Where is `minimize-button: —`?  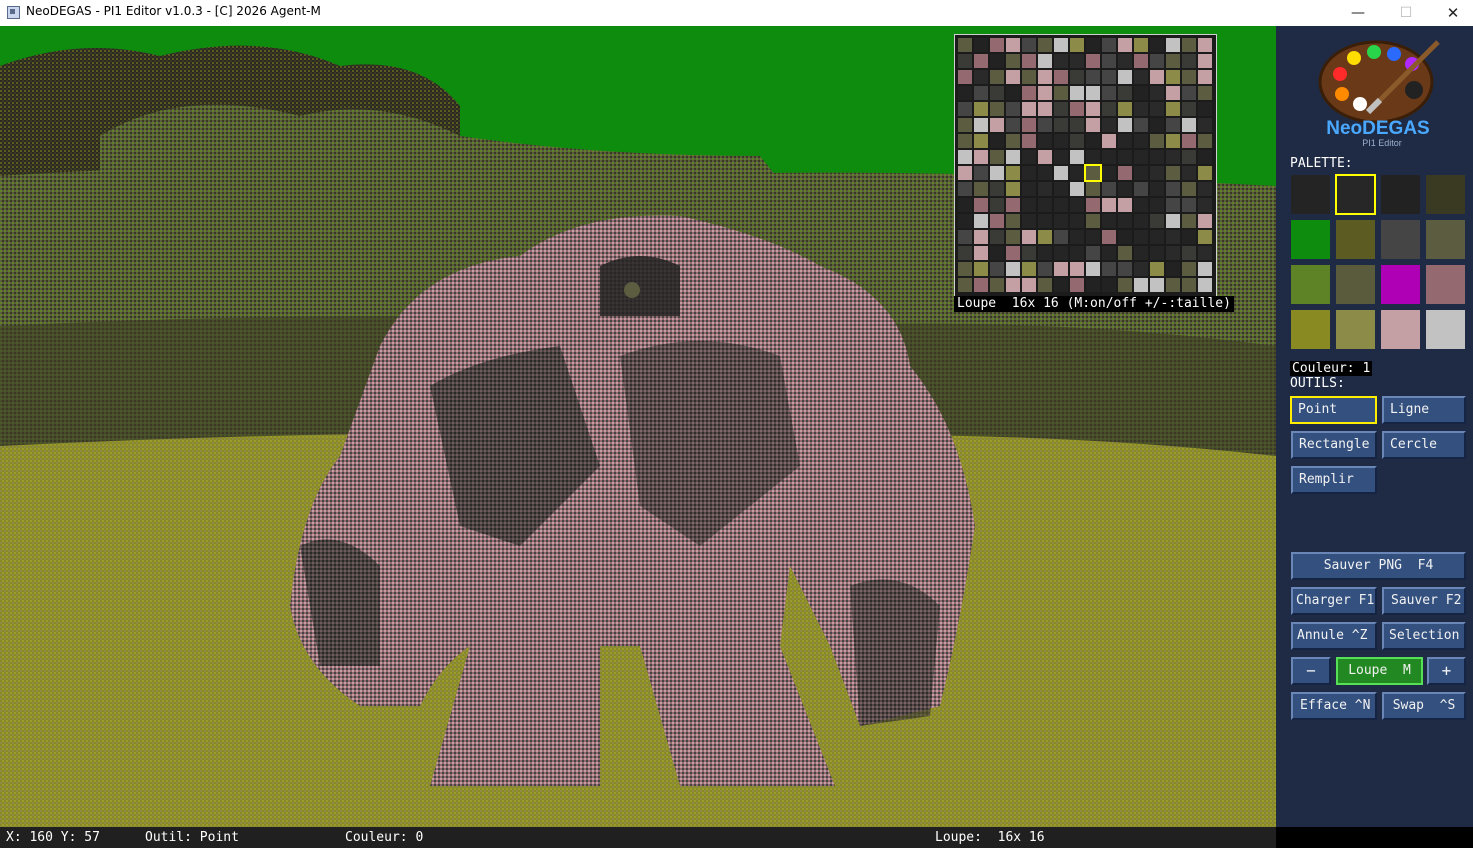
minimize-button: — is located at coordinates (1358, 13).